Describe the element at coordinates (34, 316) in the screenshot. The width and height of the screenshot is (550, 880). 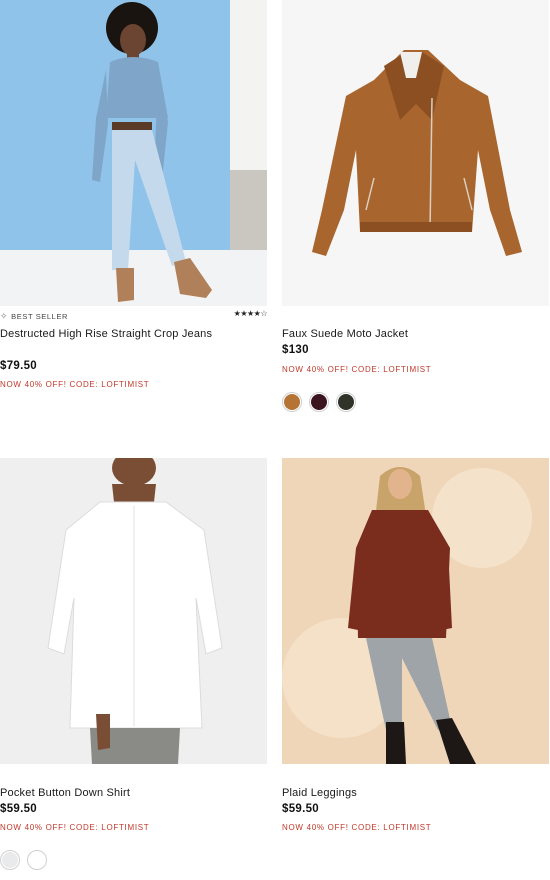
I see `best-seller-badge: ✧ BEST SELLER` at that location.